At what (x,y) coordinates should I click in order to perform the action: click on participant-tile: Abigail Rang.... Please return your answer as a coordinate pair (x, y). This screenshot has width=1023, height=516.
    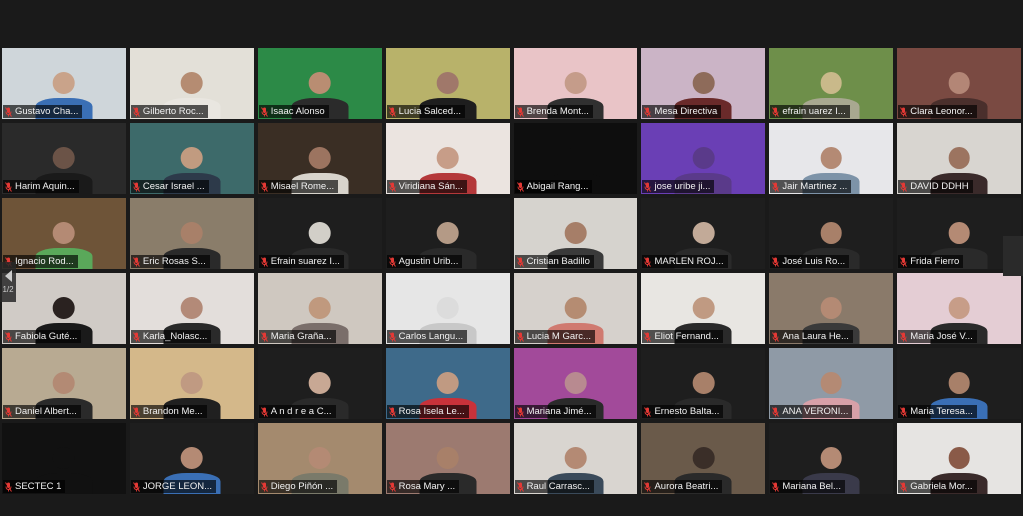
    Looking at the image, I should click on (575, 158).